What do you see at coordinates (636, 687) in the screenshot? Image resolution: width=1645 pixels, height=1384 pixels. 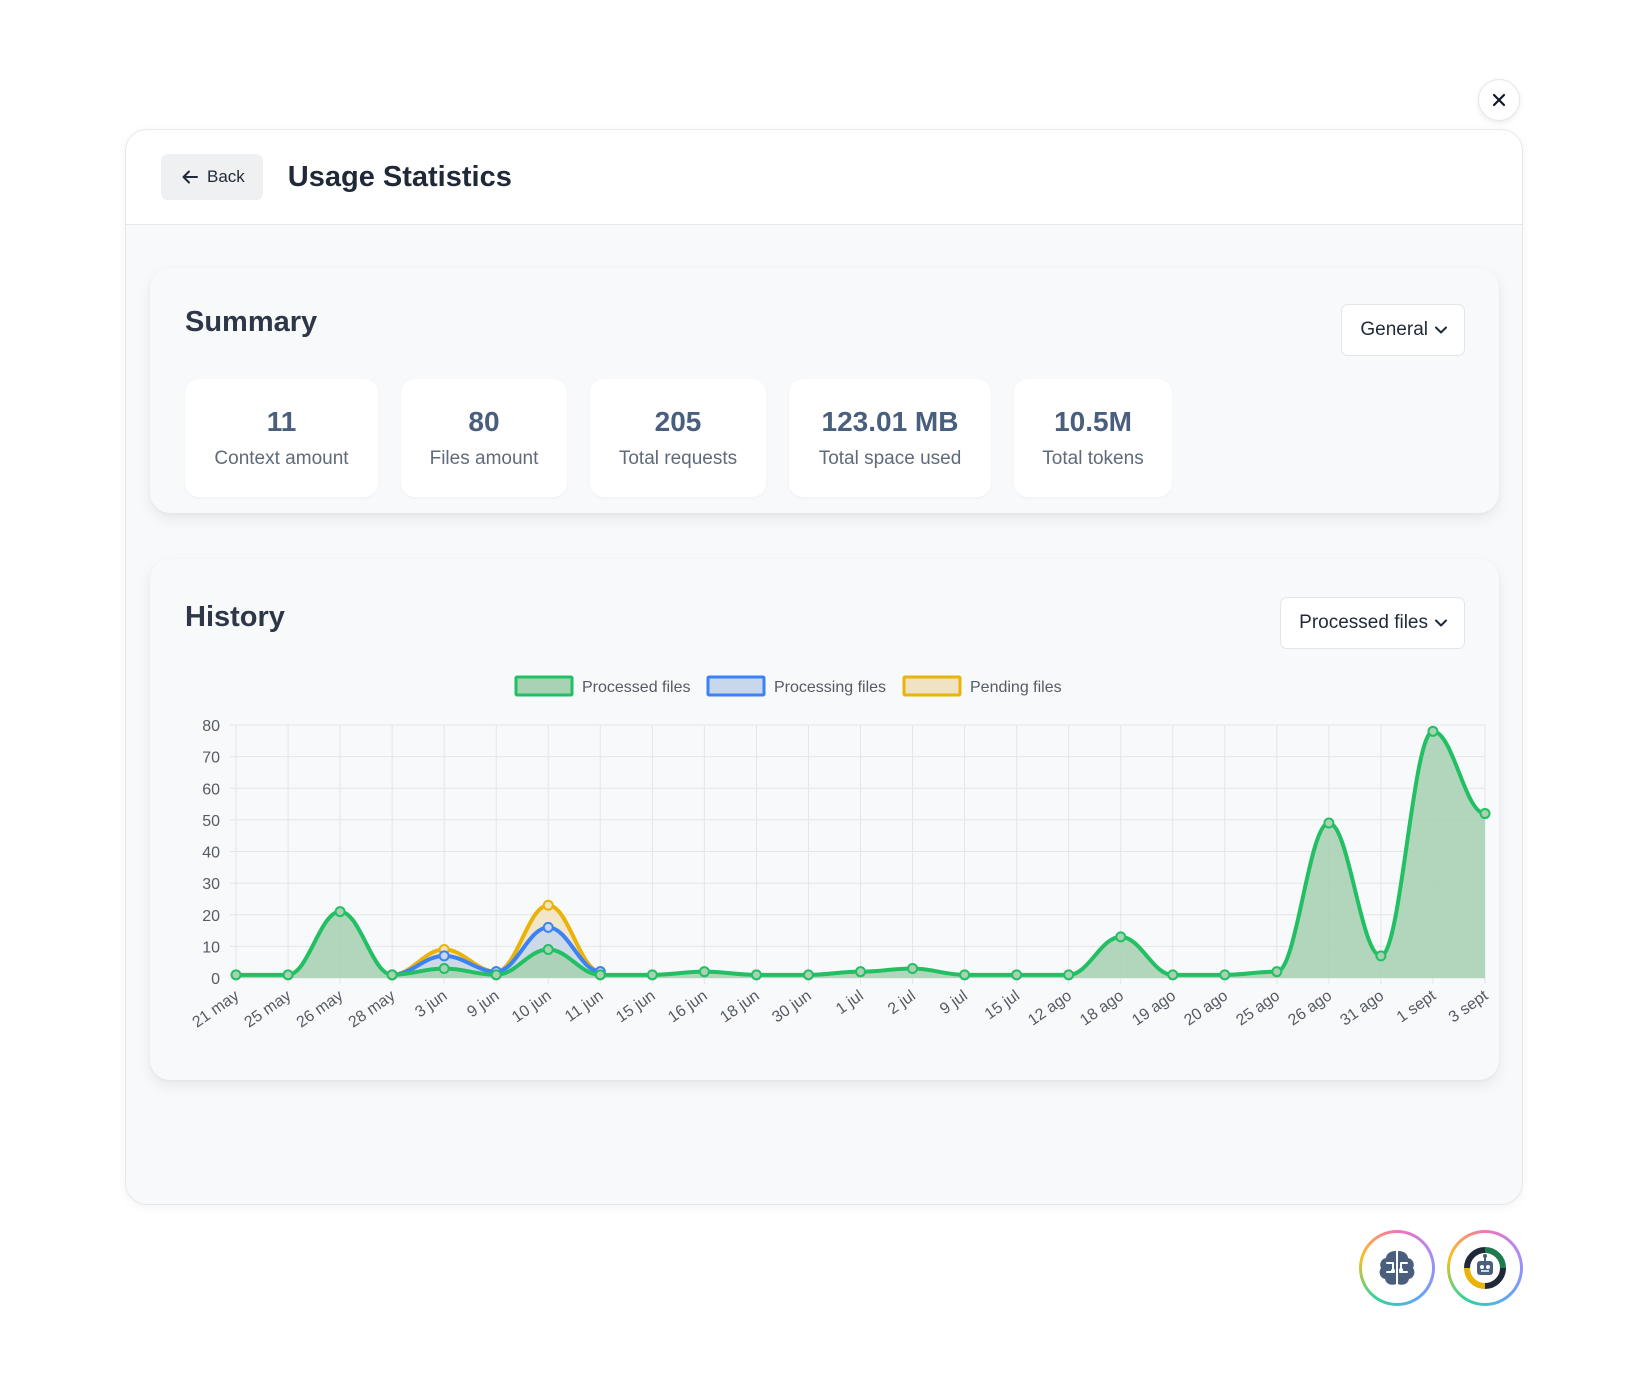 I see `legend-label: Processed files` at bounding box center [636, 687].